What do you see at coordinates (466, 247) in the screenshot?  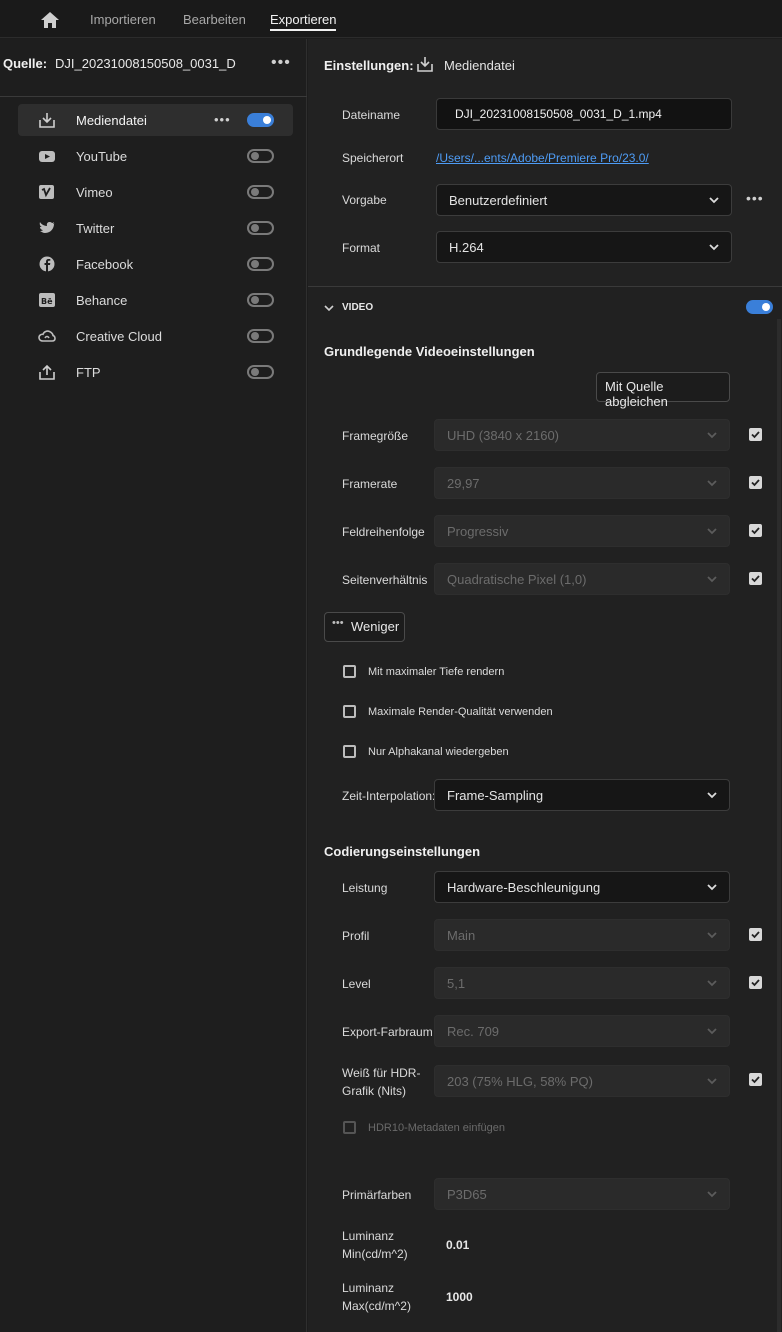 I see `format-value: H.264` at bounding box center [466, 247].